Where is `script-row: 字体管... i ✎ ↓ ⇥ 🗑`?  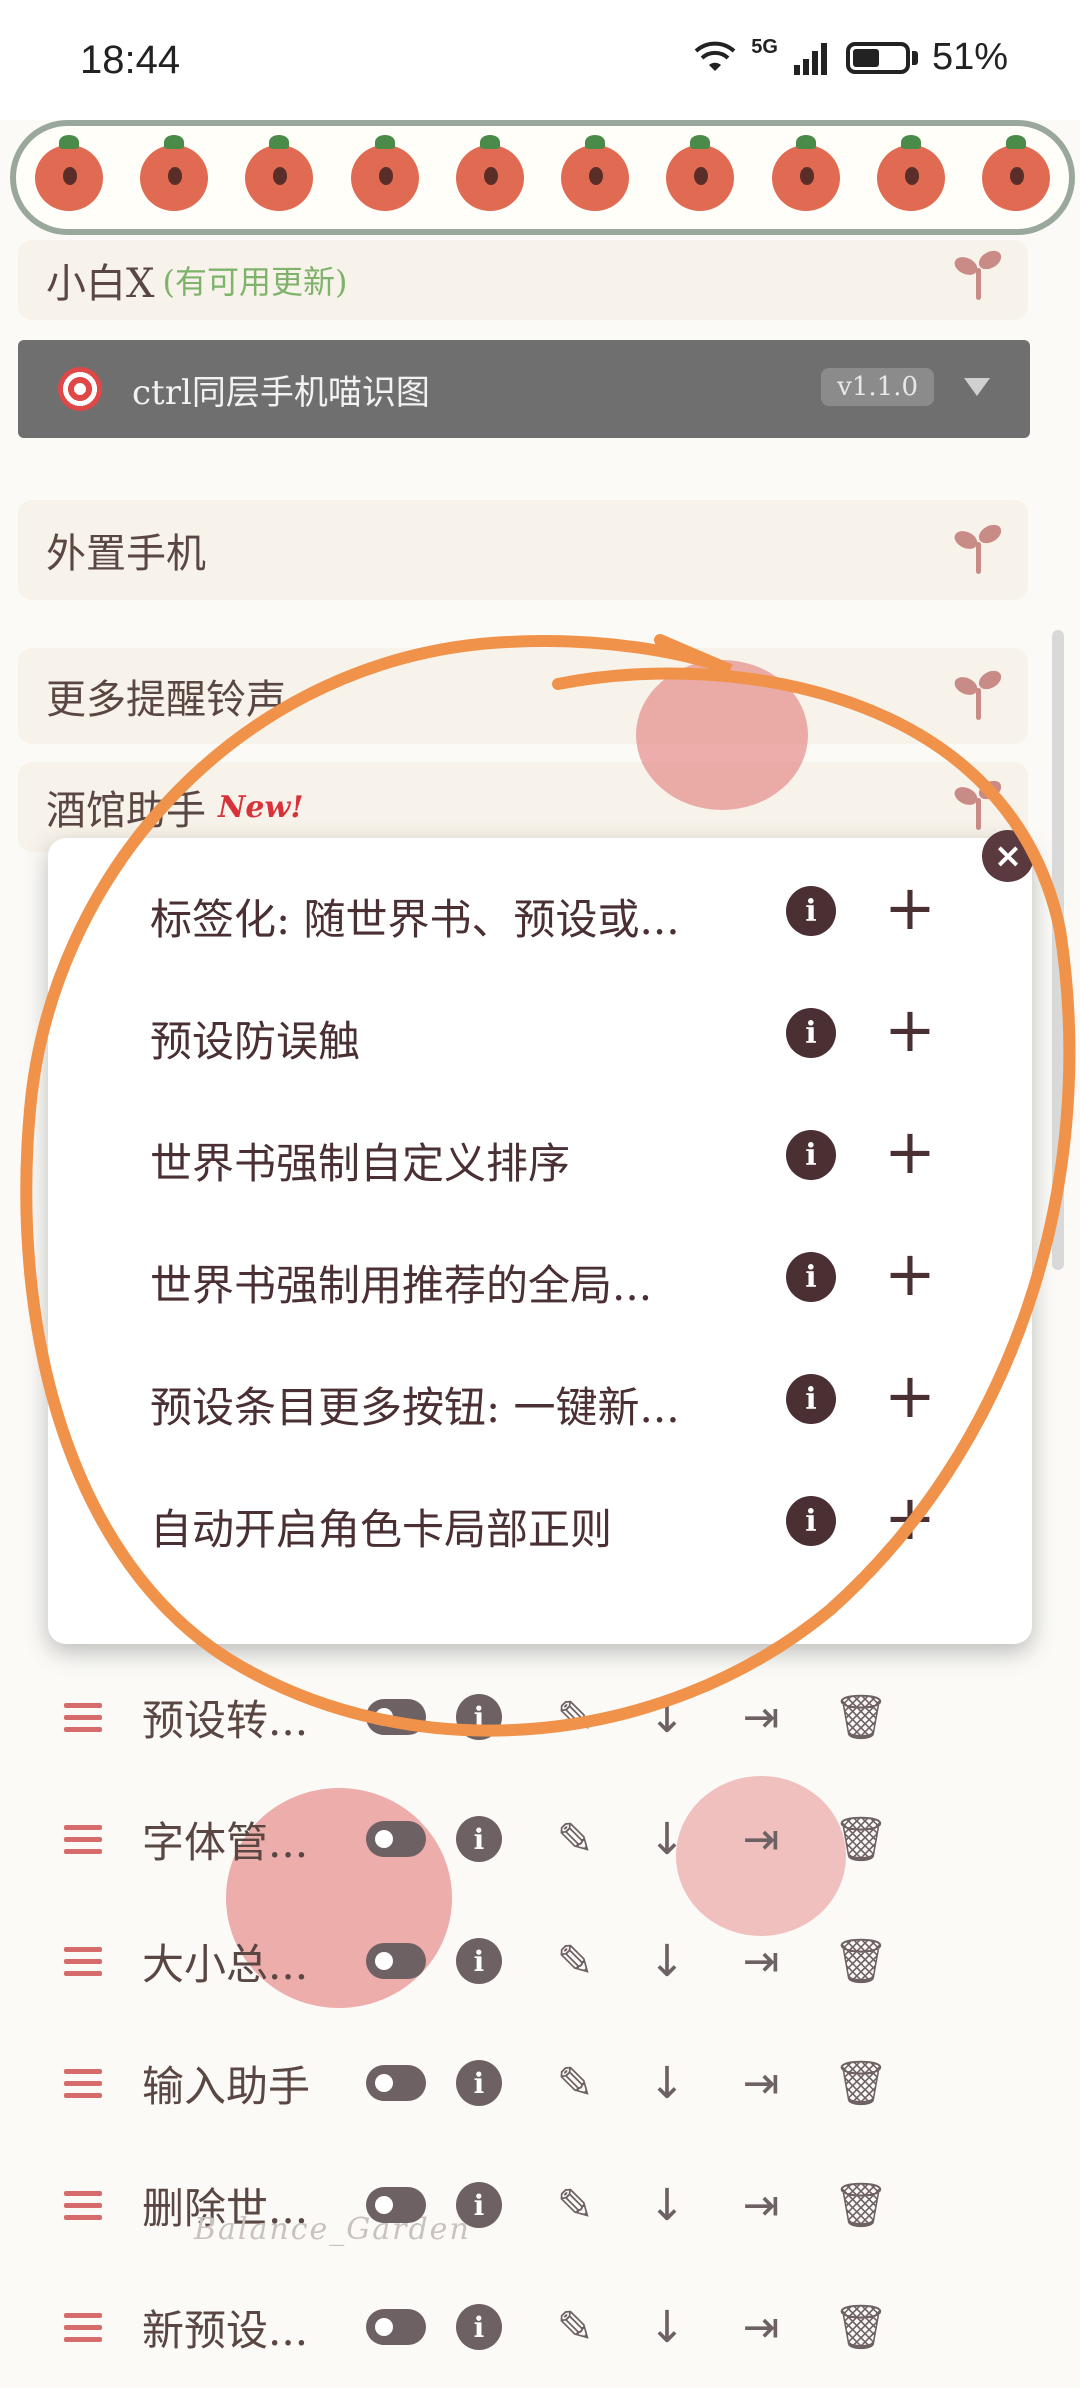 script-row: 字体管... i ✎ ↓ ⇥ 🗑 is located at coordinates (540, 1839).